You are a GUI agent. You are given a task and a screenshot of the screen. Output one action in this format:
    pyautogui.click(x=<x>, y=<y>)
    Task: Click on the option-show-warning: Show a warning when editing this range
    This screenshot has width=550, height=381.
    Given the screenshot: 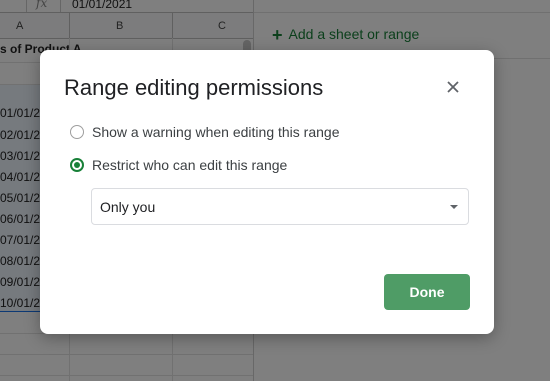 What is the action you would take?
    pyautogui.click(x=205, y=132)
    